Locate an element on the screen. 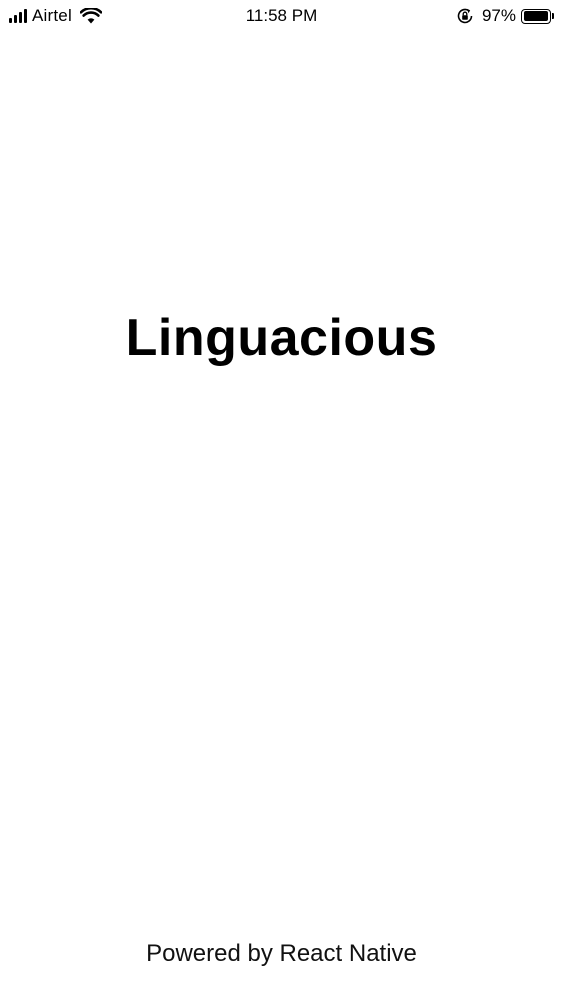  battery-icon is located at coordinates (538, 16).